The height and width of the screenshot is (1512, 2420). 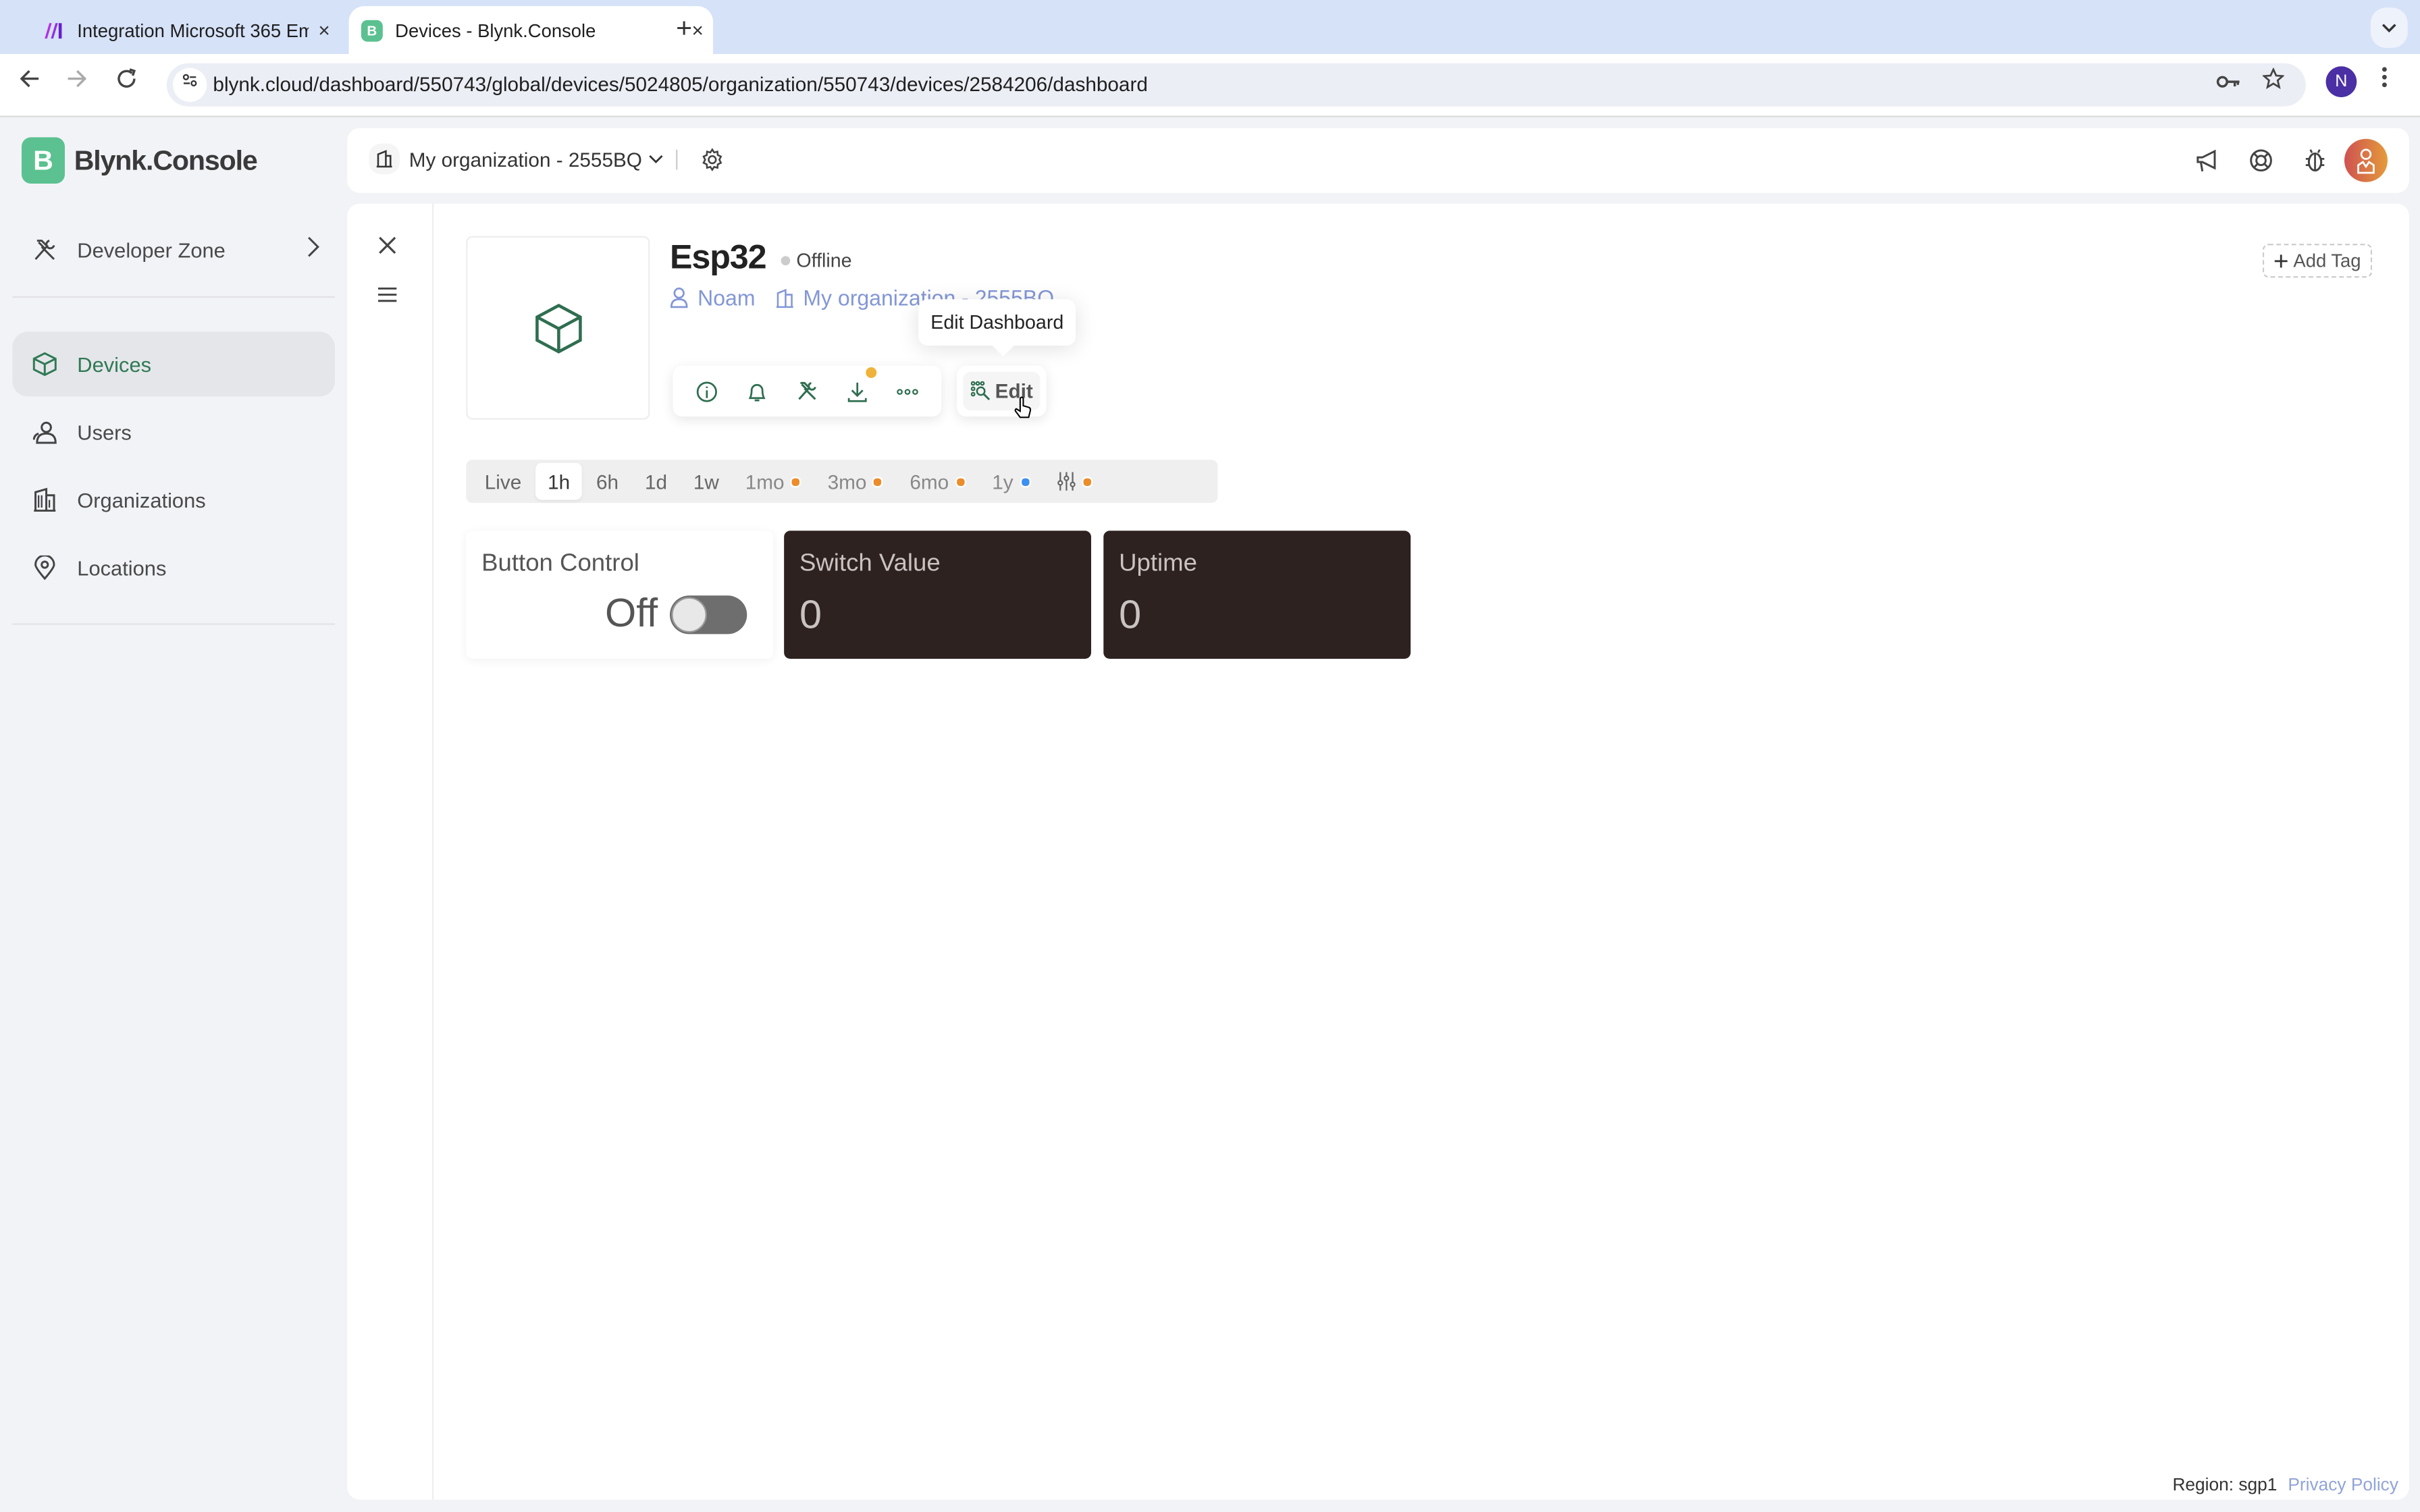 I want to click on kebab-menu-icon, so click(x=2384, y=77).